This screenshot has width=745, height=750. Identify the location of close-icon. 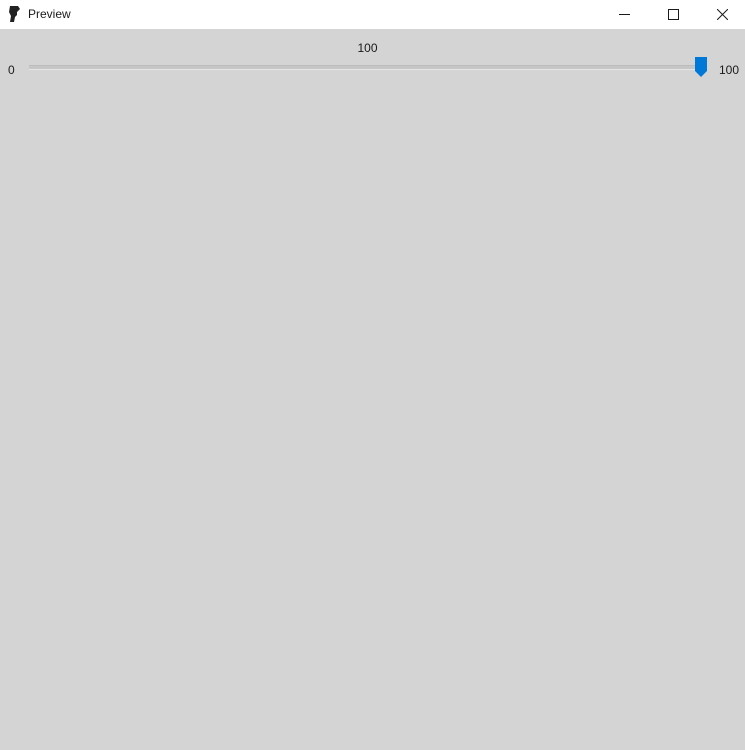
(722, 14).